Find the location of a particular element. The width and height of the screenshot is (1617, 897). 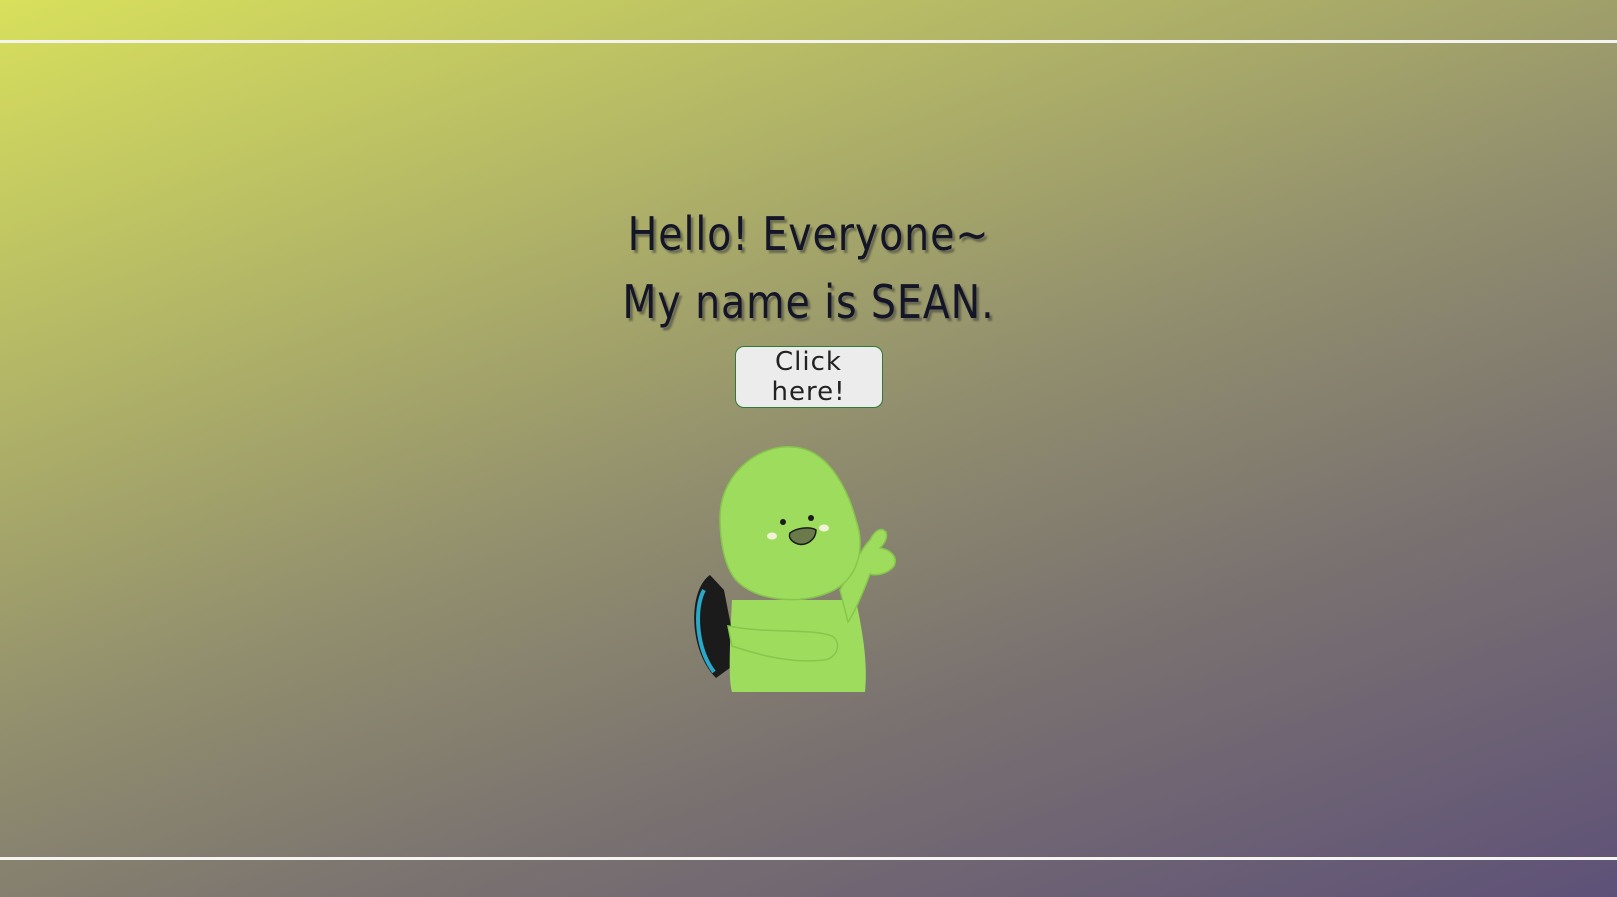

bottom-divider is located at coordinates (808, 858).